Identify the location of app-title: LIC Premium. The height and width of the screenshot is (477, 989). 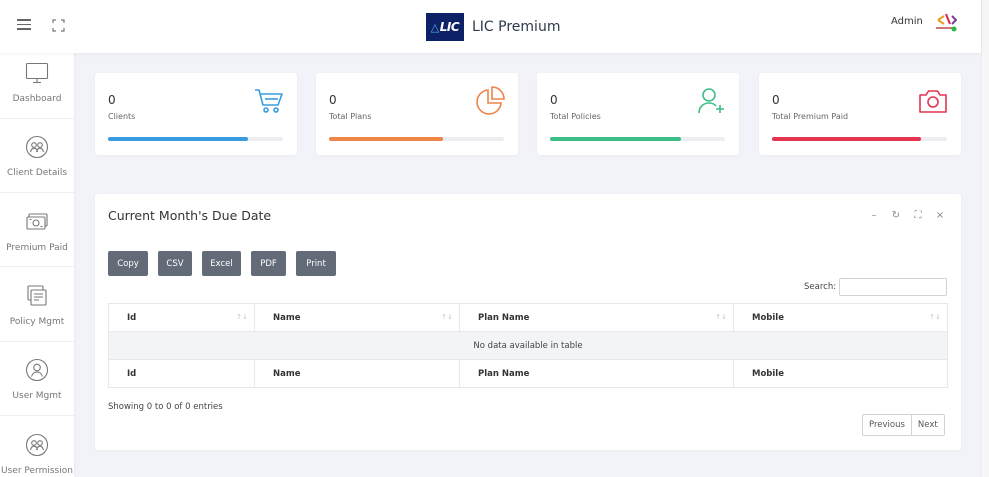
(516, 27).